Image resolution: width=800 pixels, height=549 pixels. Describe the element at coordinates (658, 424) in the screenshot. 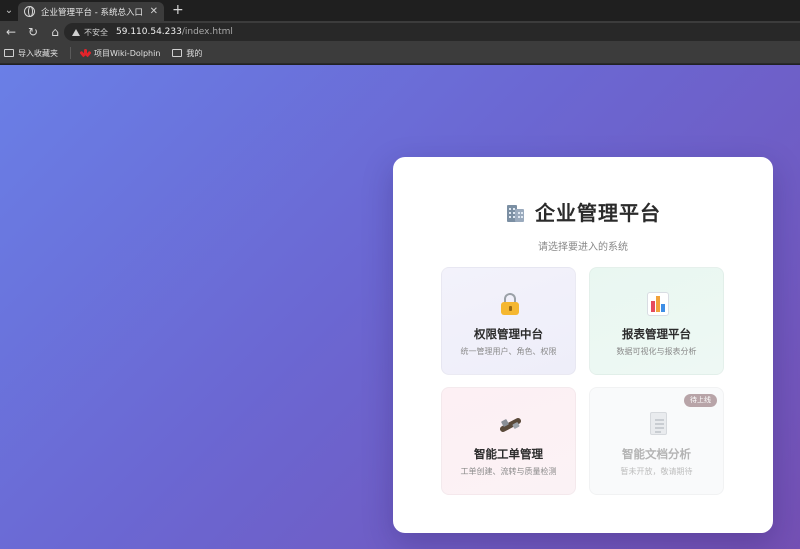

I see `document-icon` at that location.